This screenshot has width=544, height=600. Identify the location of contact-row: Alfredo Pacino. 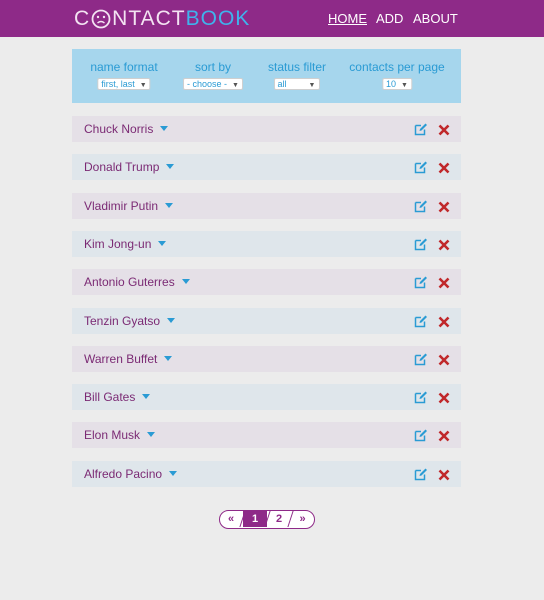
(266, 474).